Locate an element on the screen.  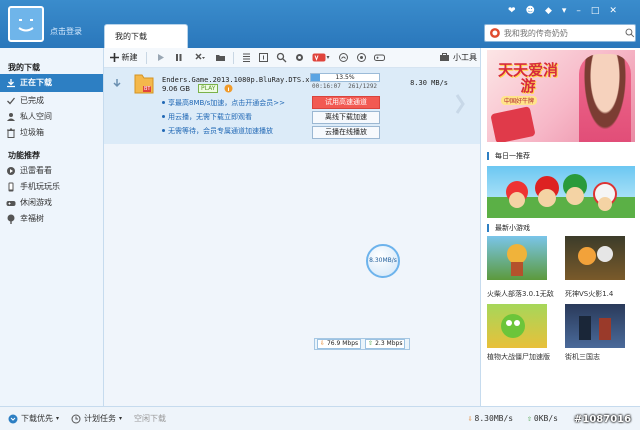
game-thumb-stickman is located at coordinates (517, 258).